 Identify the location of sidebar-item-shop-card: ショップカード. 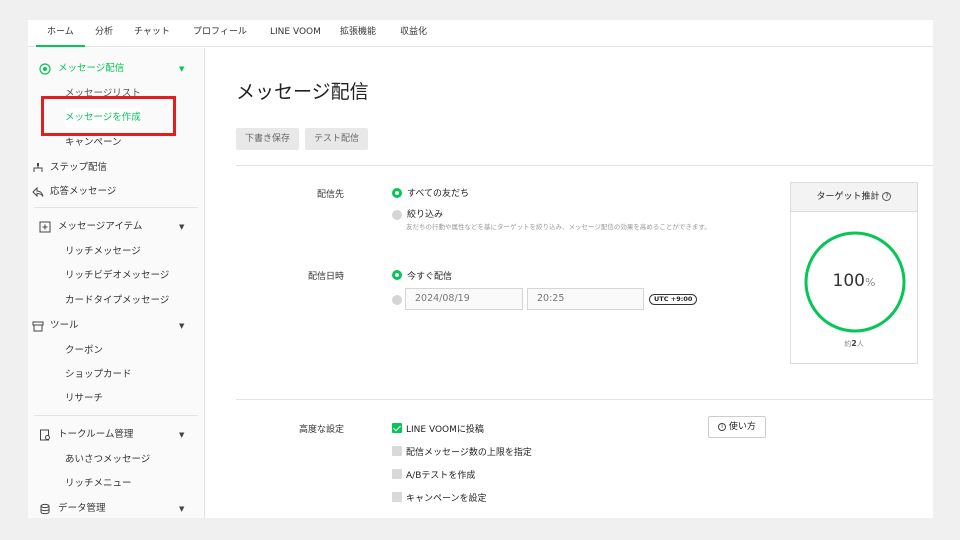
(98, 375).